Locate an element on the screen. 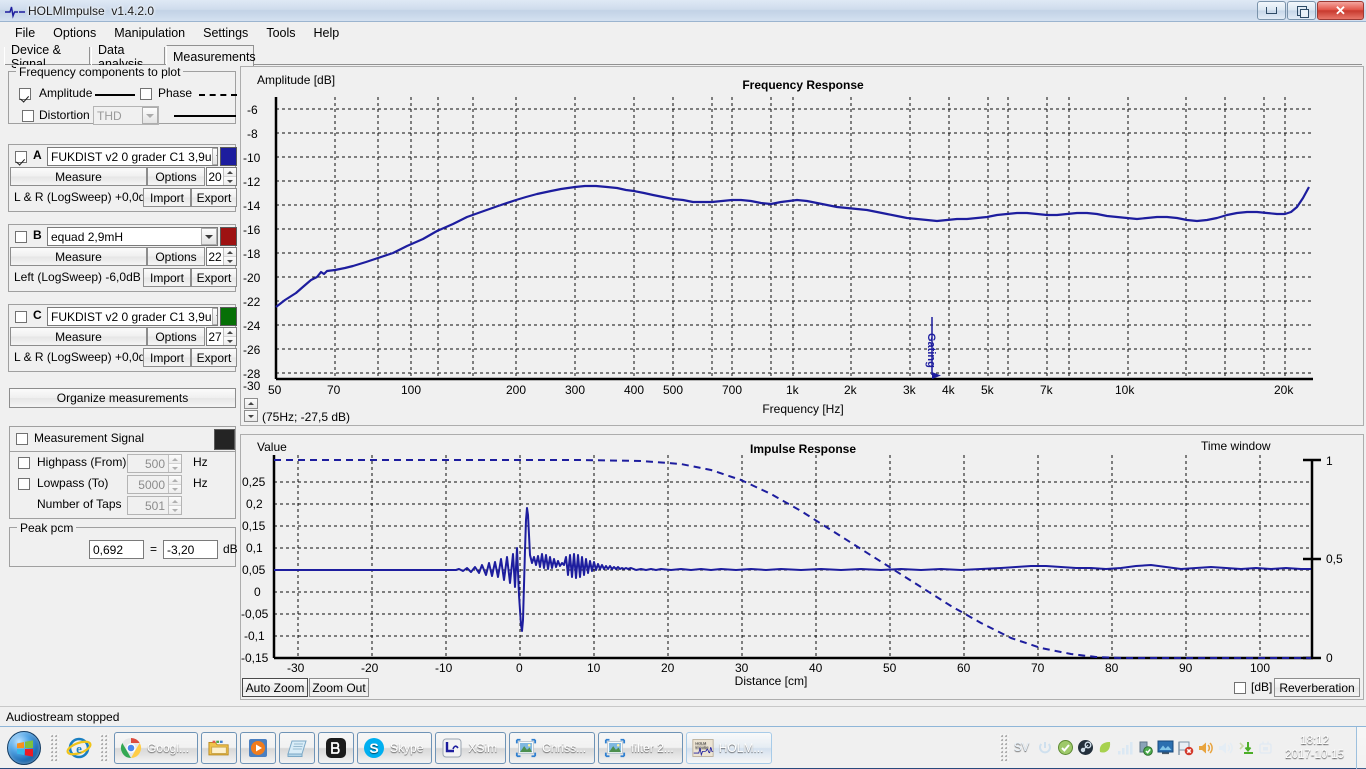 The width and height of the screenshot is (1366, 769). clock-date: 2017-10-15 is located at coordinates (1314, 754).